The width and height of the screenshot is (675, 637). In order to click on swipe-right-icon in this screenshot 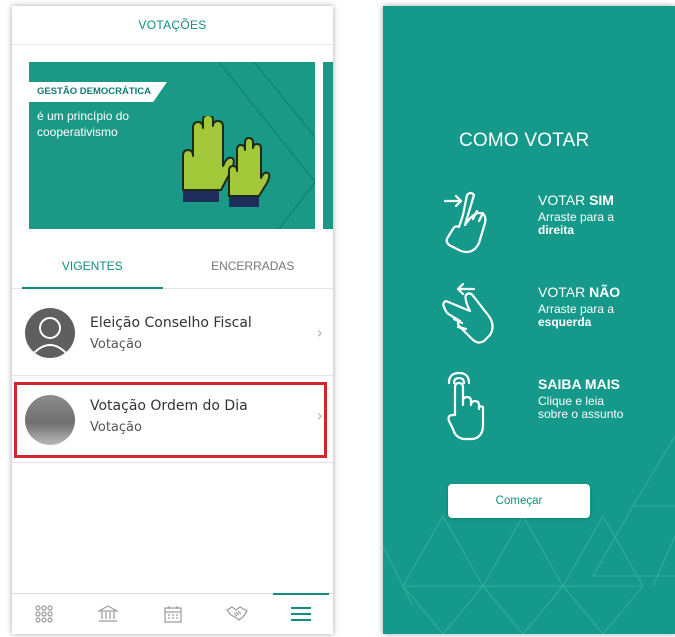, I will do `click(465, 222)`.